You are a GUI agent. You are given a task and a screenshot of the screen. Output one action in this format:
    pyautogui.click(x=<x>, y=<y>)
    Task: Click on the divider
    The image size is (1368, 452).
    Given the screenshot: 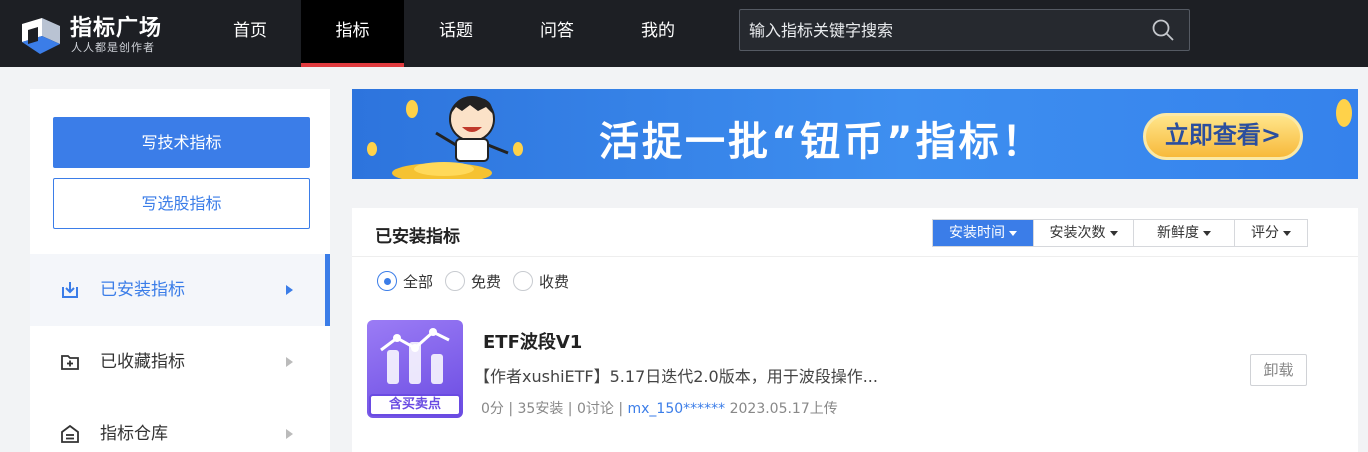 What is the action you would take?
    pyautogui.click(x=855, y=256)
    